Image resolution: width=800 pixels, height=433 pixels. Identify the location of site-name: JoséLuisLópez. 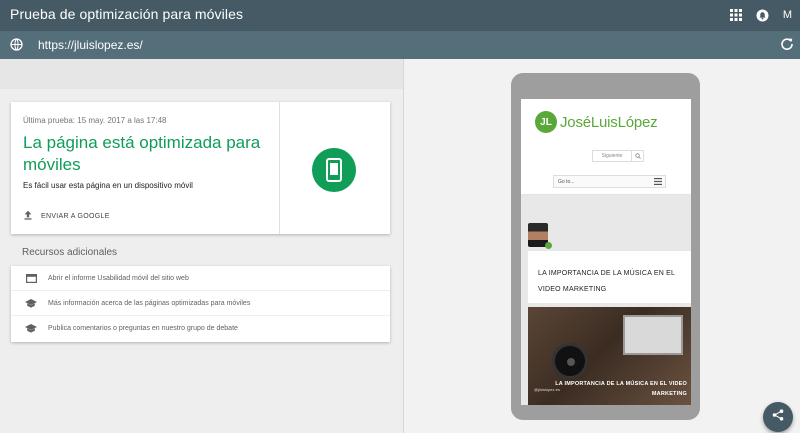
(609, 122).